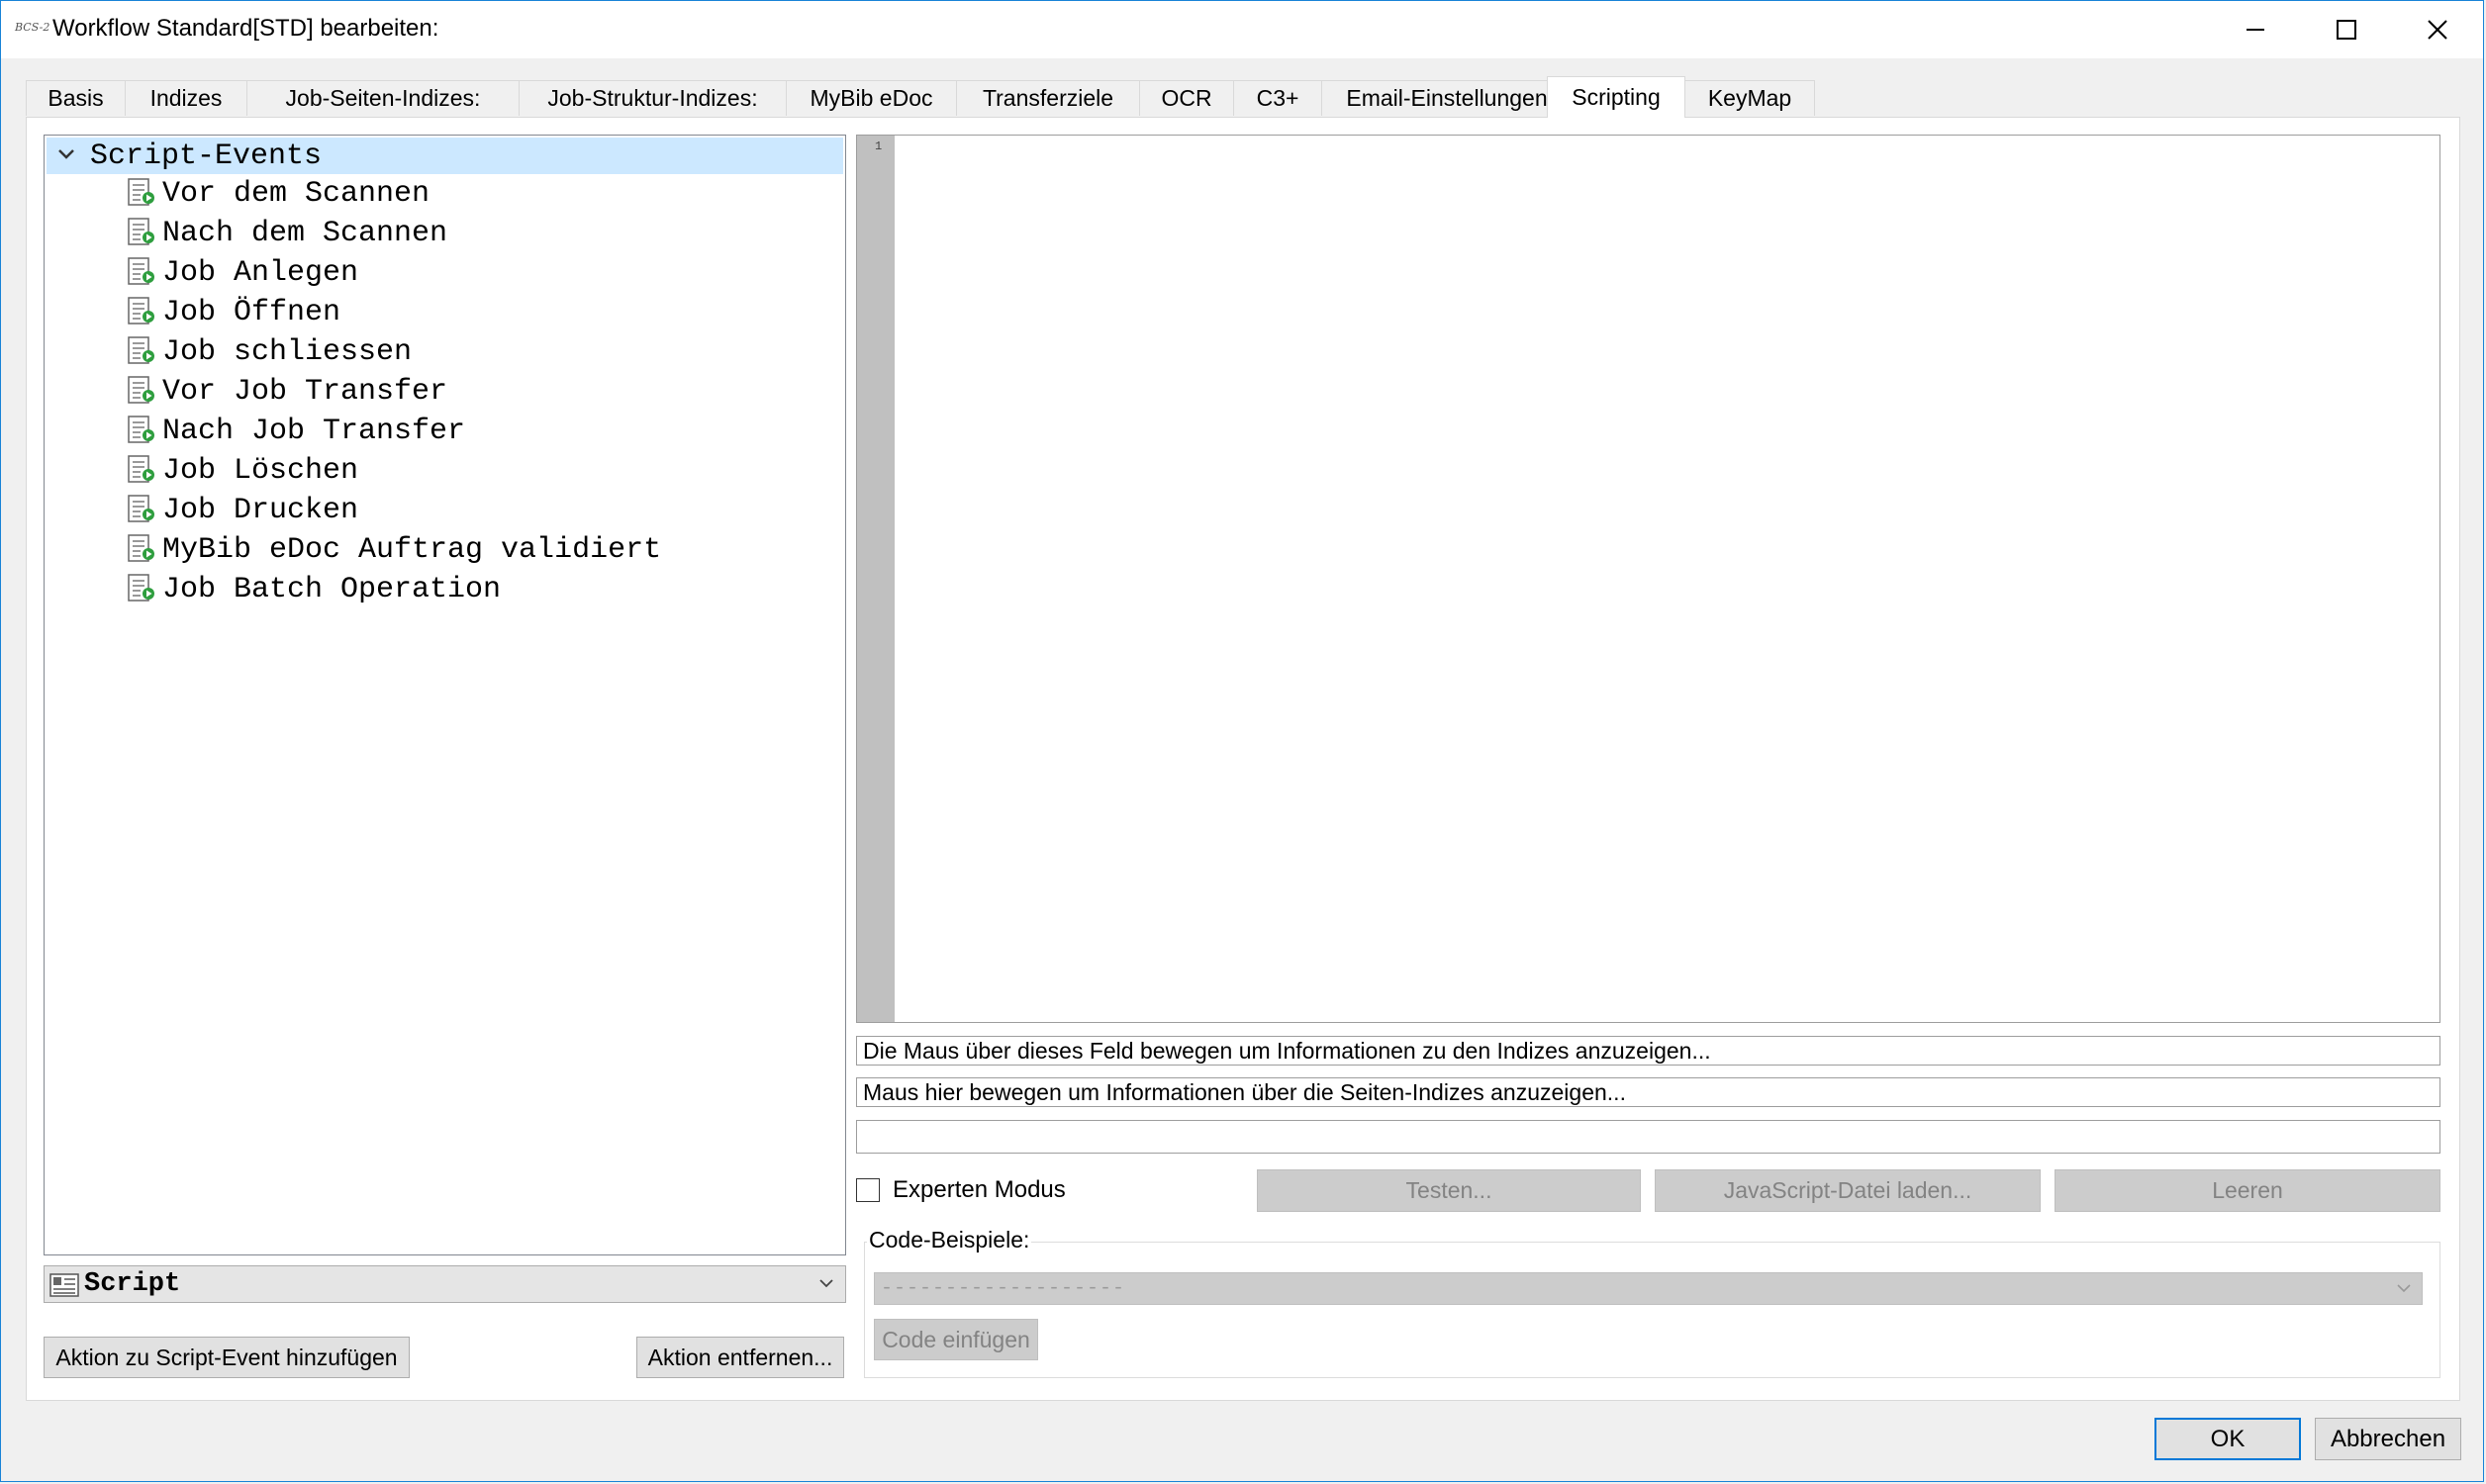 The height and width of the screenshot is (1484, 2486). Describe the element at coordinates (1648, 1137) in the screenshot. I see `status-field` at that location.